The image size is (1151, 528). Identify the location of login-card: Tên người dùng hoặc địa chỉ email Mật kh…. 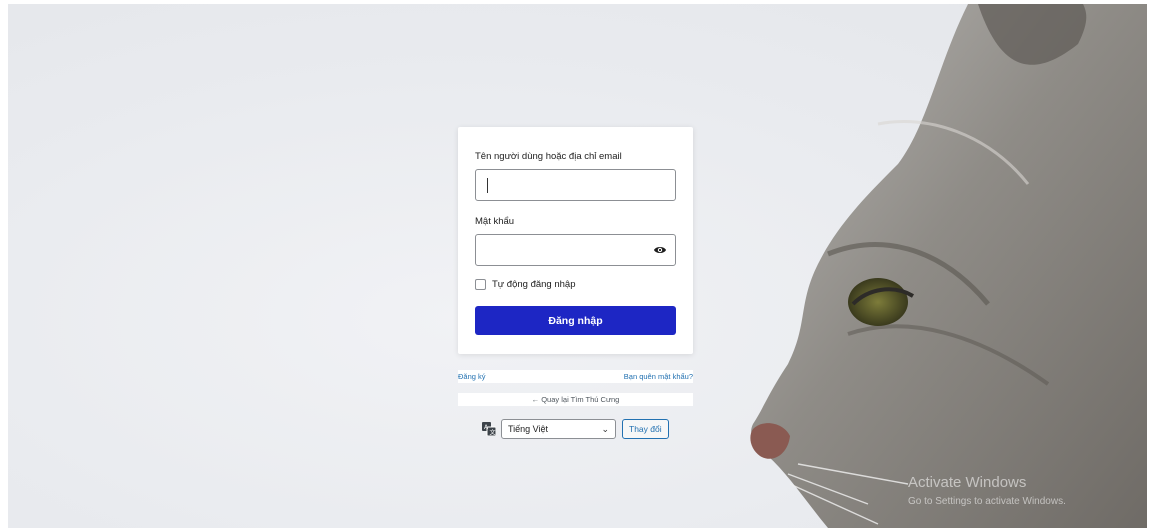
(575, 240).